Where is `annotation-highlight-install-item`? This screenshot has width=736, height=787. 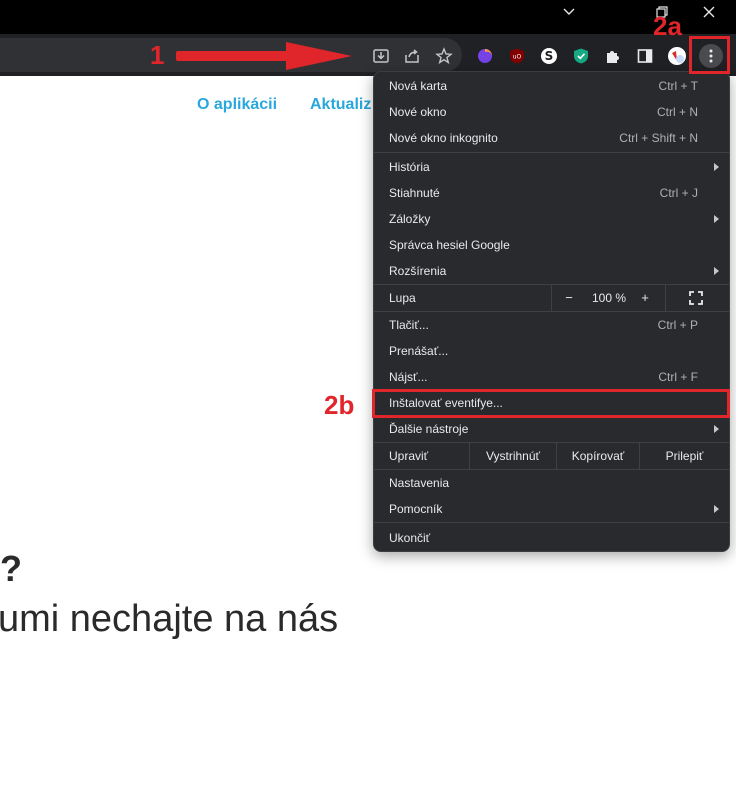 annotation-highlight-install-item is located at coordinates (551, 403).